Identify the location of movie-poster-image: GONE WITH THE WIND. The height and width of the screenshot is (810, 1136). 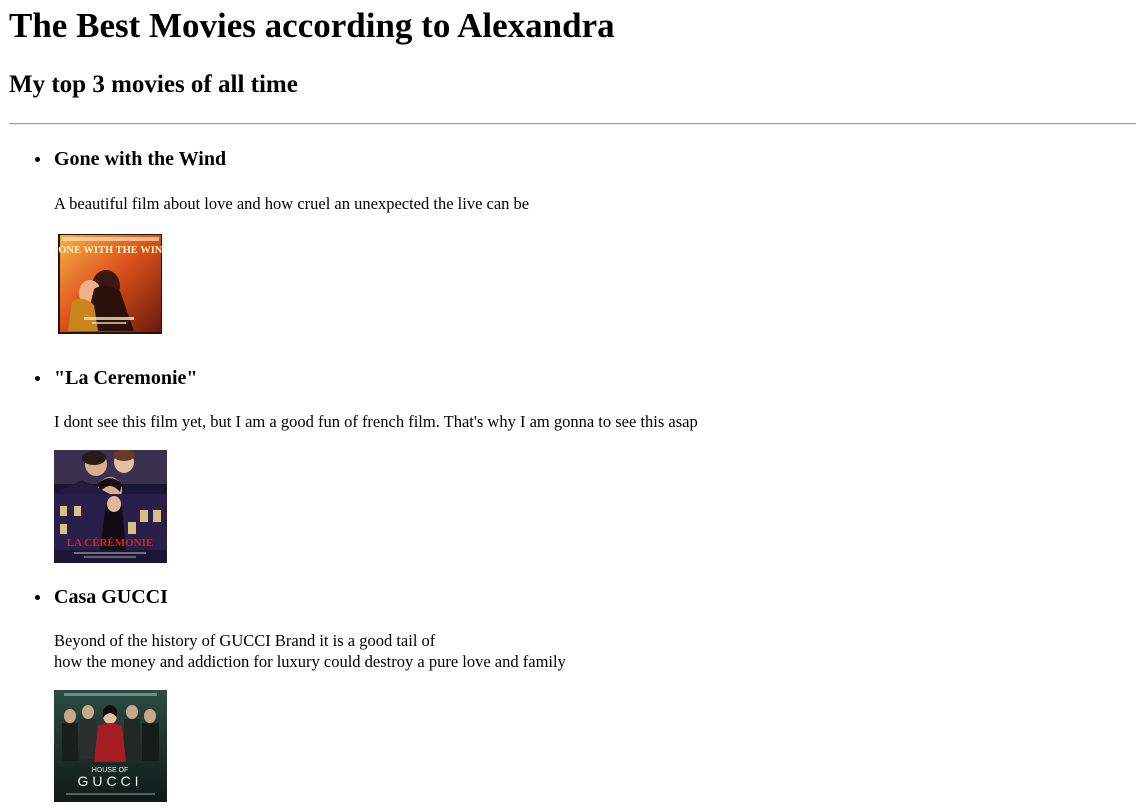
(109, 283).